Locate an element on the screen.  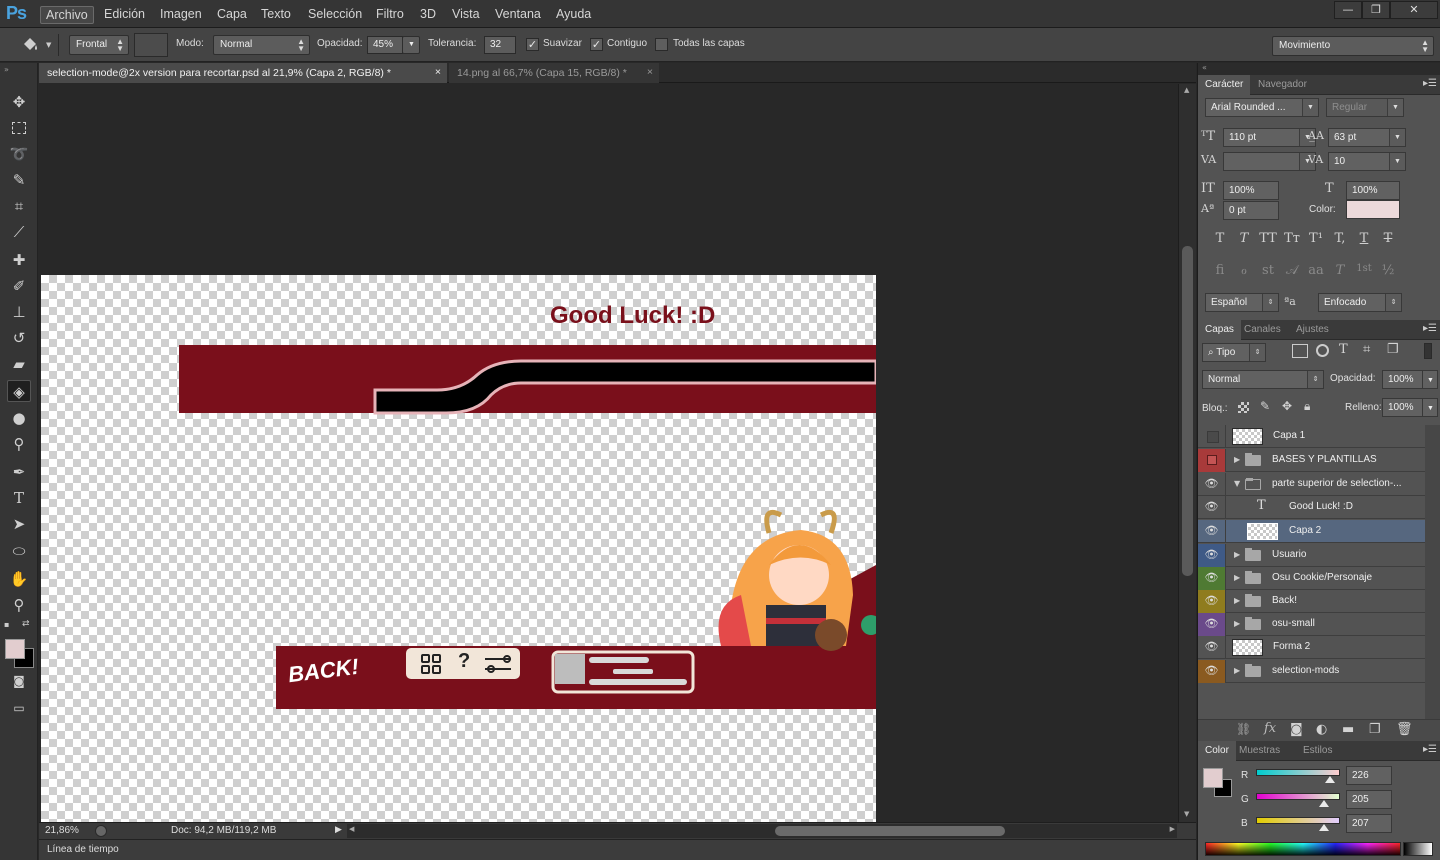
layer-group-row: 👁︎ ▶ Back! is located at coordinates (1311, 601).